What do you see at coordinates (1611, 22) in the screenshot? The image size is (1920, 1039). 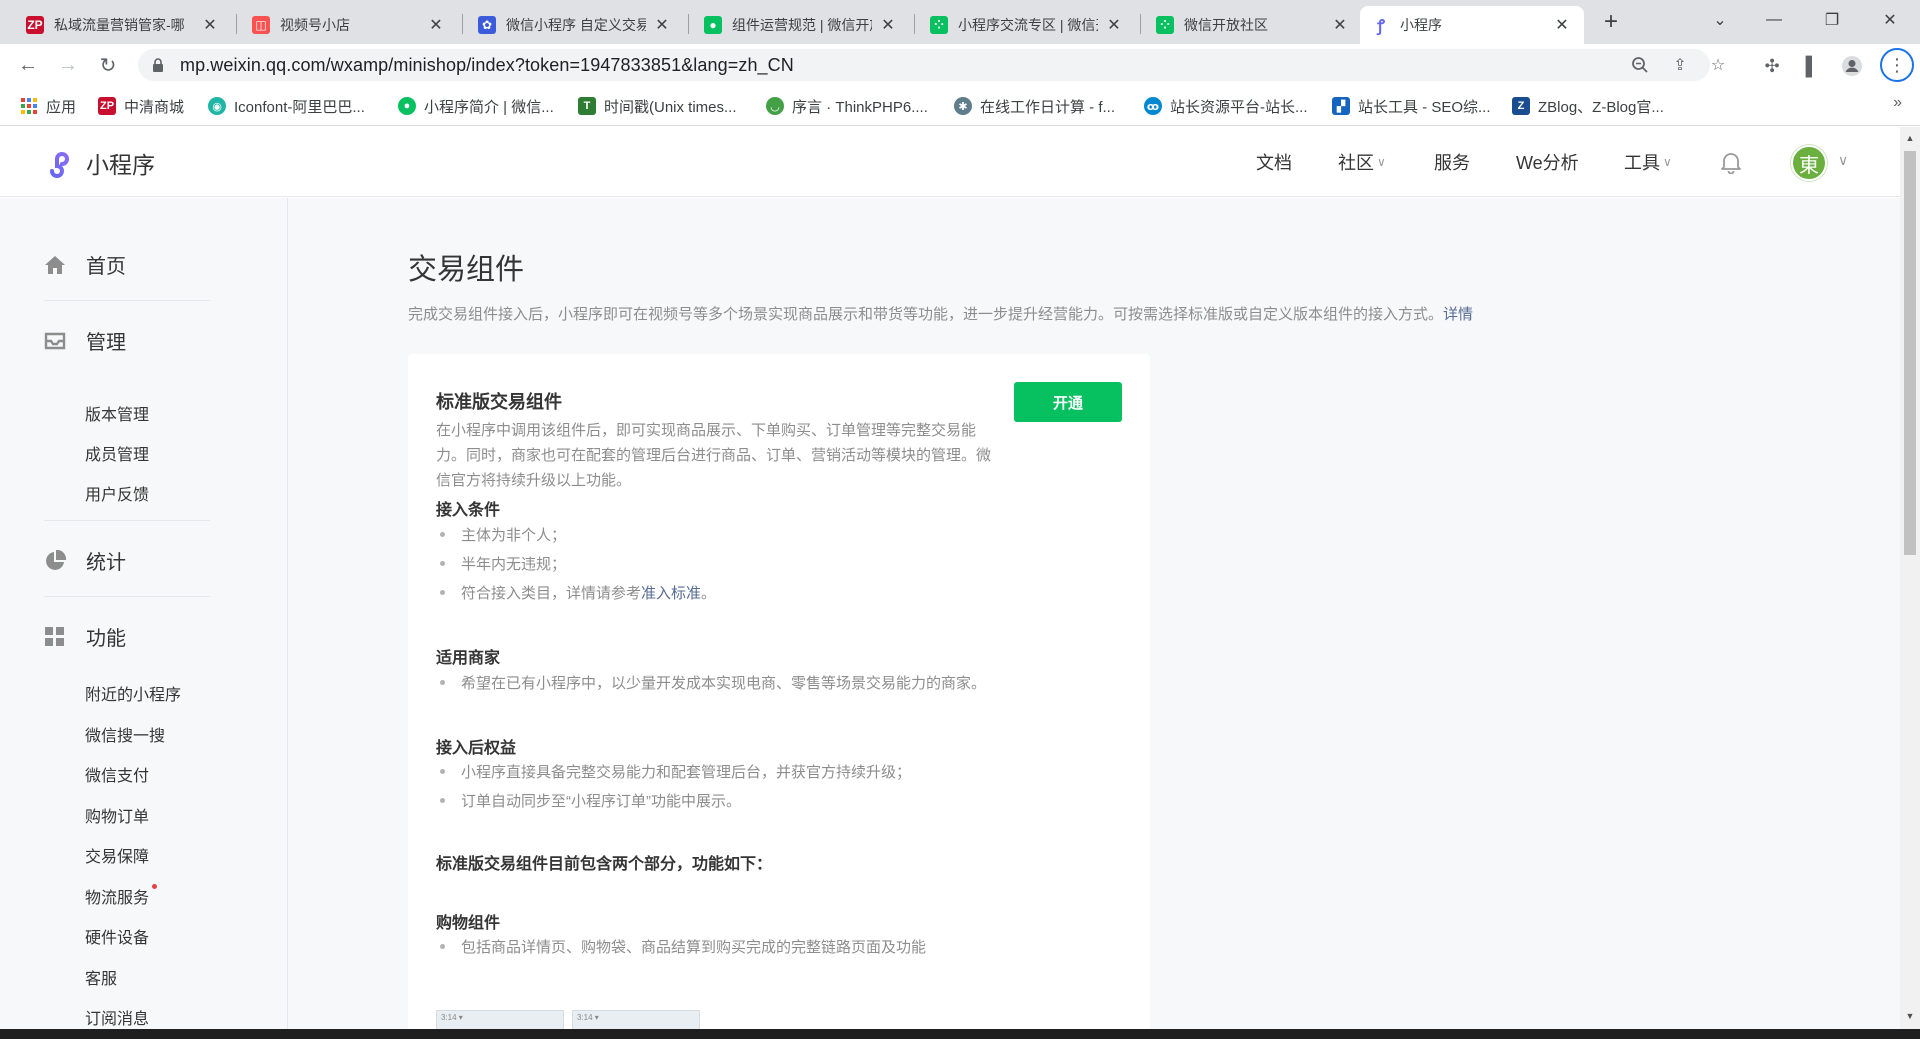 I see `new-tab-button: +` at bounding box center [1611, 22].